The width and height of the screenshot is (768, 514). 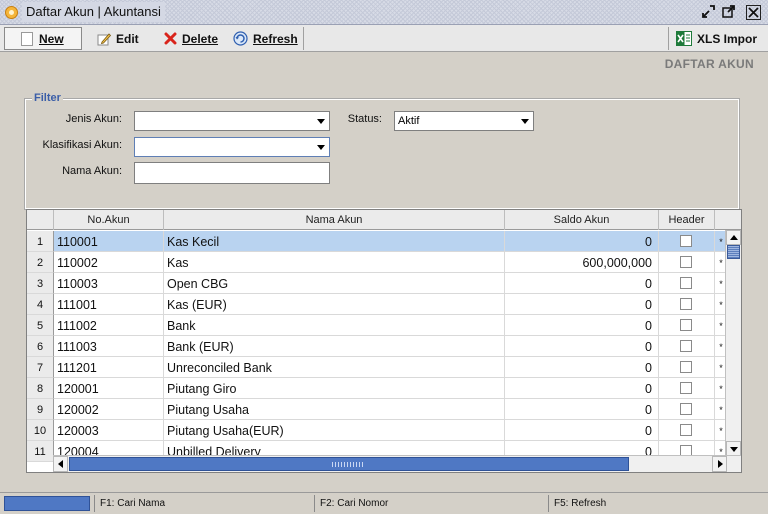 I want to click on cell-no-akun: 110001, so click(x=109, y=241).